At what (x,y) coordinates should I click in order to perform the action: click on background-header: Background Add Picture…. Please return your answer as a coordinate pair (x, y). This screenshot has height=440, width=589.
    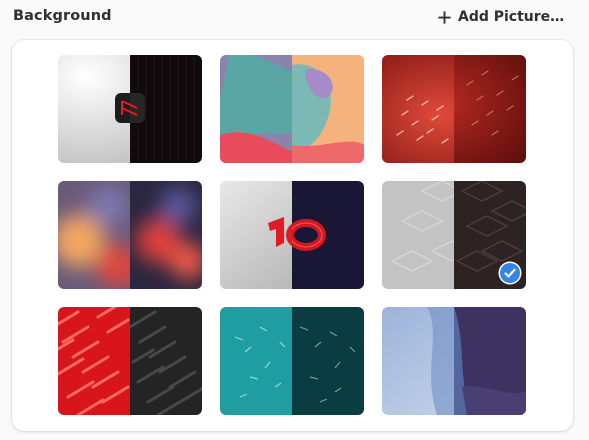
    Looking at the image, I should click on (294, 18).